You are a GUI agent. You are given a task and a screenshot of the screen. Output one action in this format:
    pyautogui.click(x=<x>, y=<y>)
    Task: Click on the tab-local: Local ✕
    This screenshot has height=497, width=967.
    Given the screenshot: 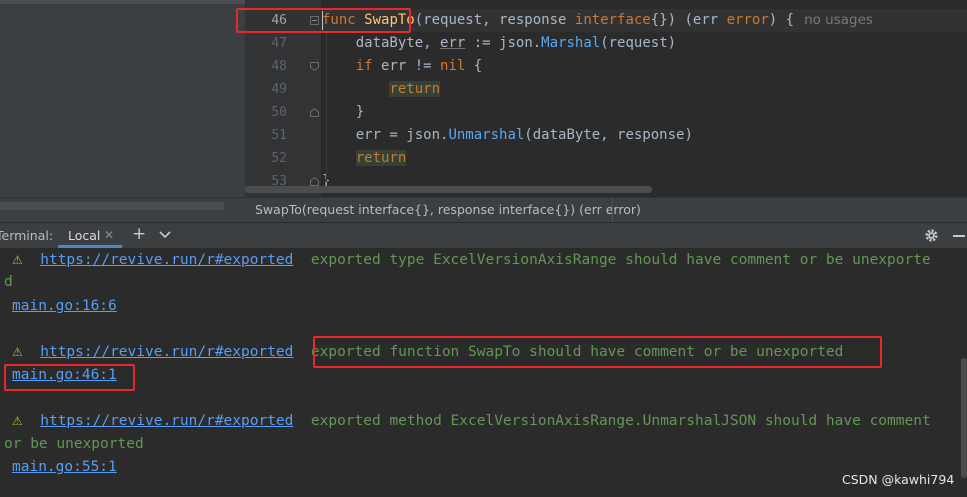 What is the action you would take?
    pyautogui.click(x=90, y=235)
    